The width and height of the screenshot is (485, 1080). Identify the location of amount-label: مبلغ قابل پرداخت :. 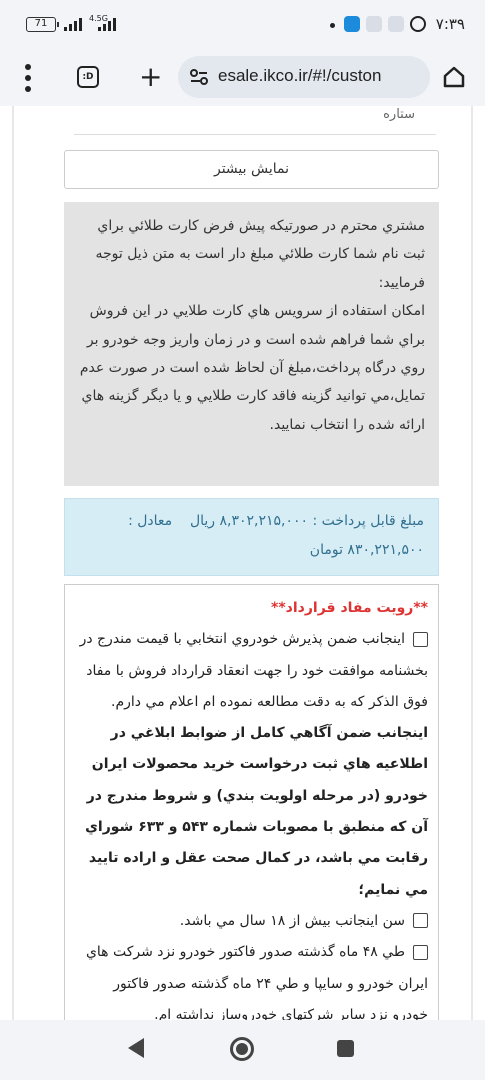
(368, 521).